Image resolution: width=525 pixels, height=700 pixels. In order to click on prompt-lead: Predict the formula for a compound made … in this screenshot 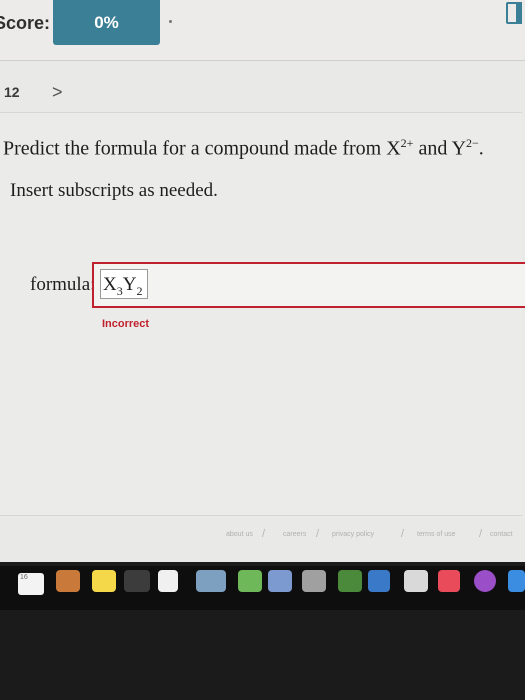, I will do `click(202, 148)`.